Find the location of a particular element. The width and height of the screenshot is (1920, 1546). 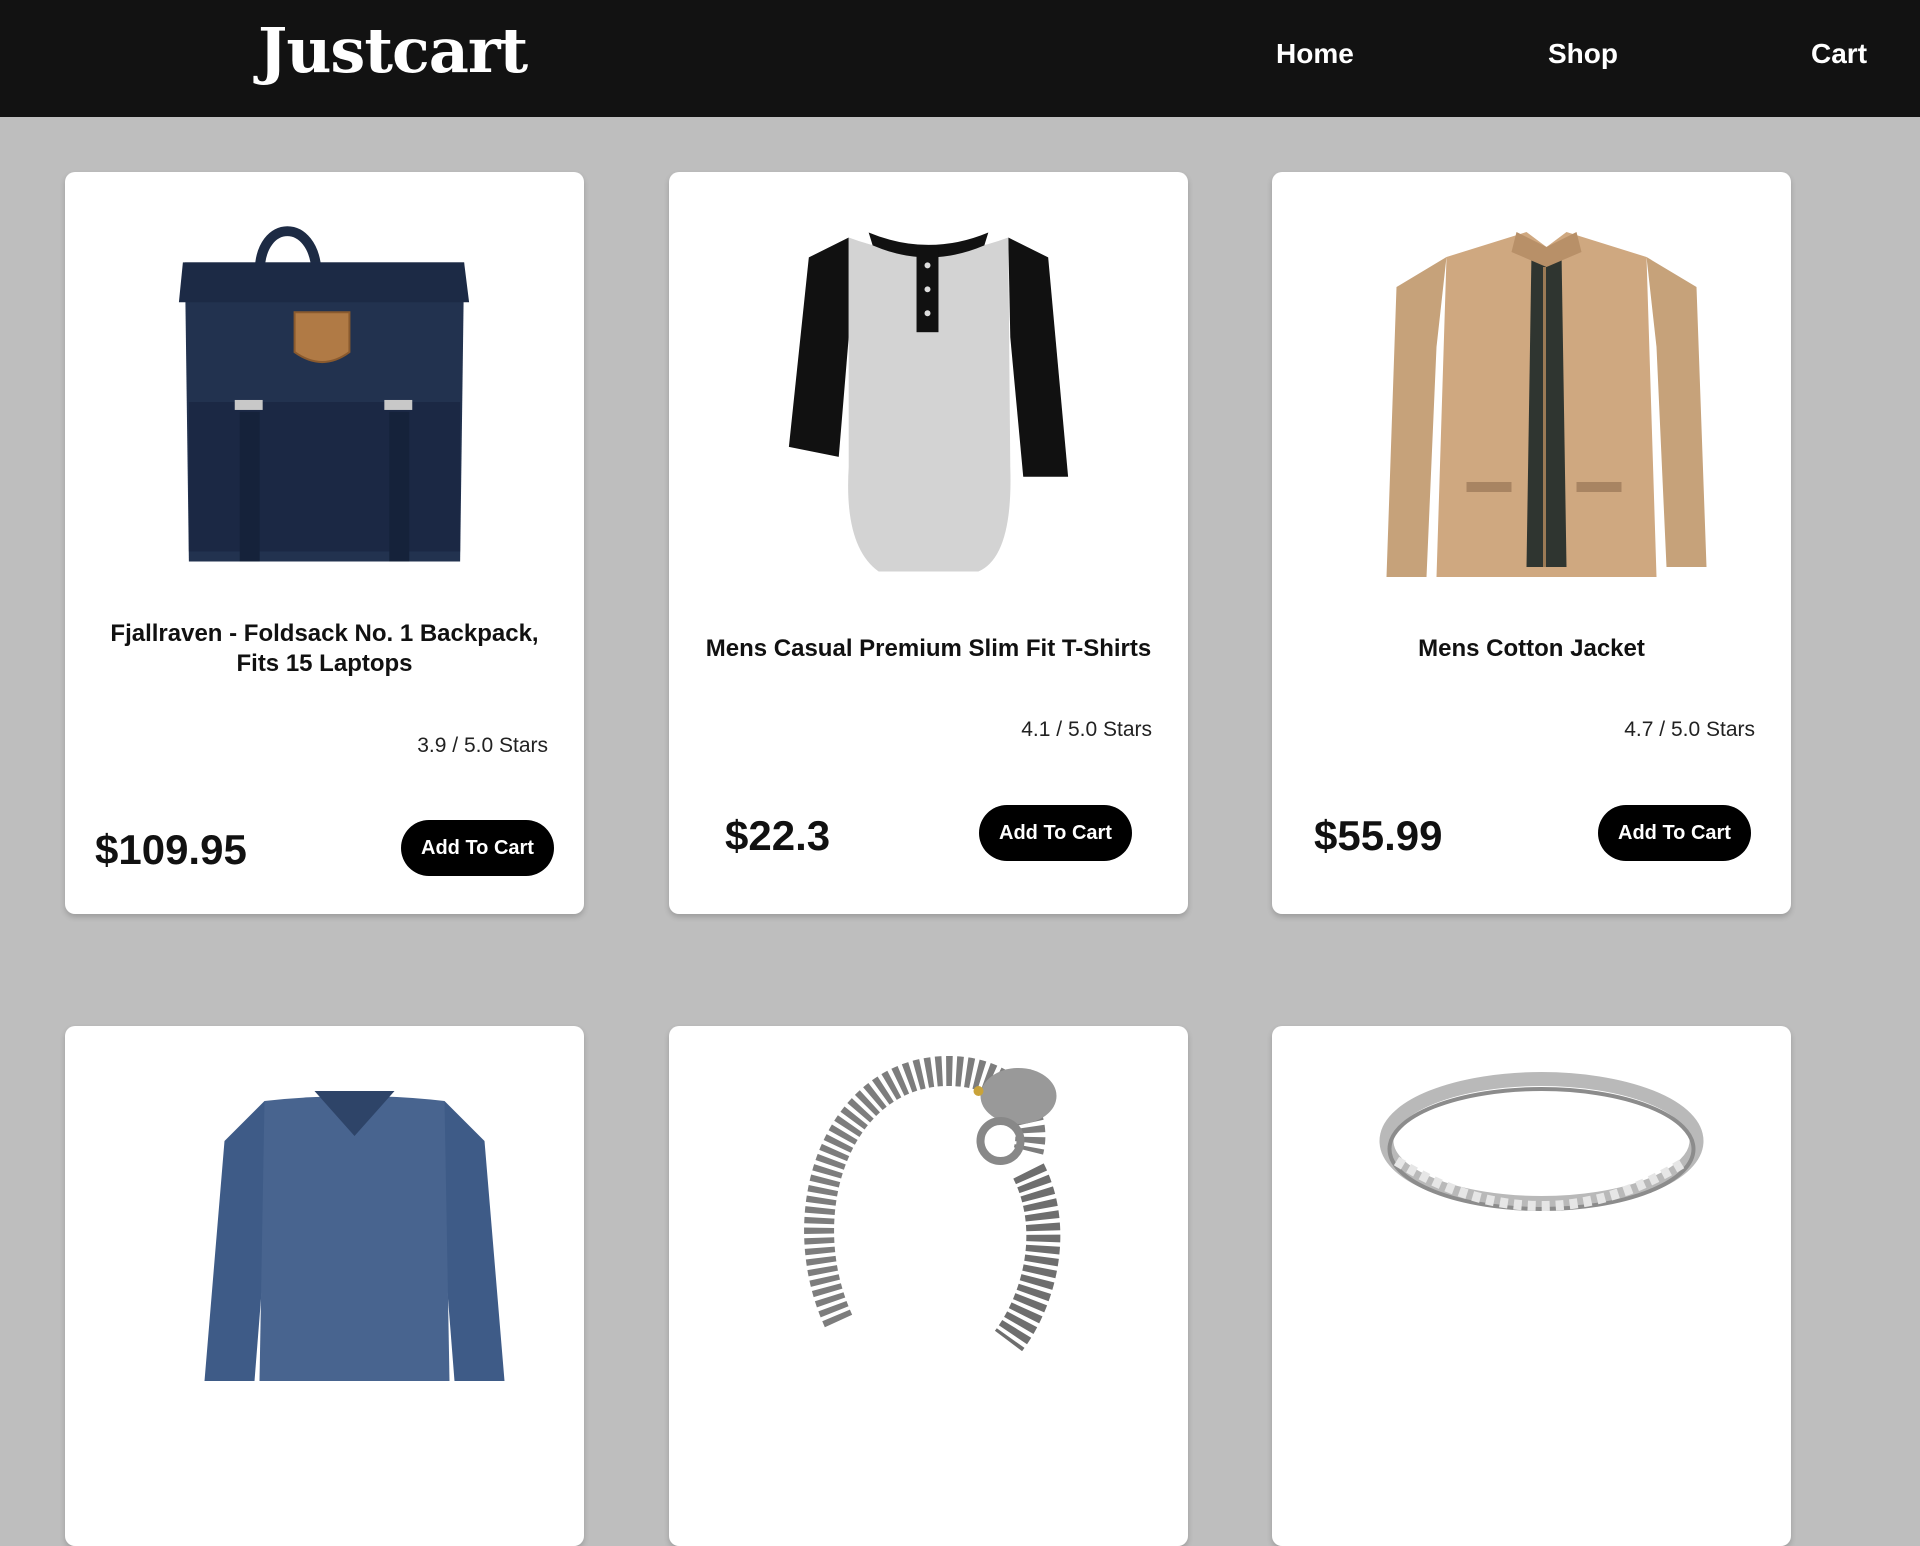

product-price: $109.95 is located at coordinates (171, 849).